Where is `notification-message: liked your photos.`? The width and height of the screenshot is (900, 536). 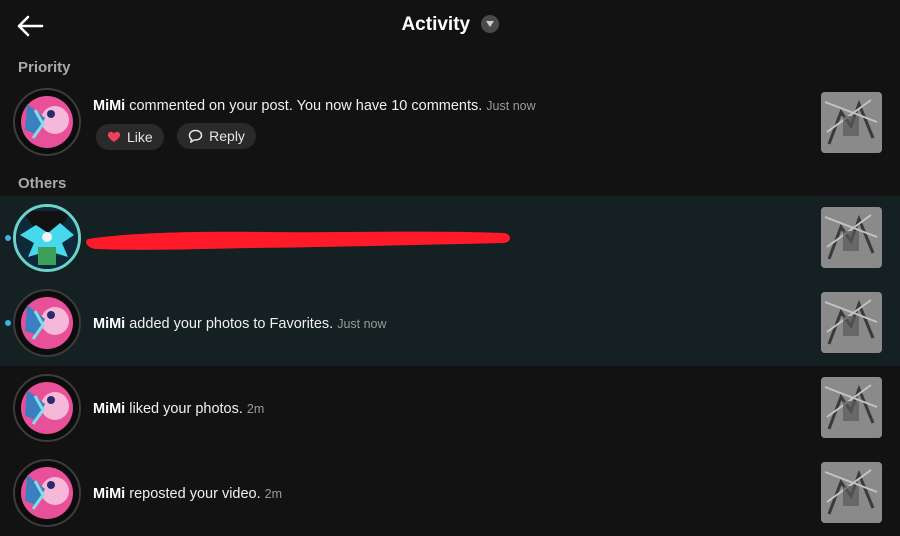 notification-message: liked your photos. is located at coordinates (184, 409).